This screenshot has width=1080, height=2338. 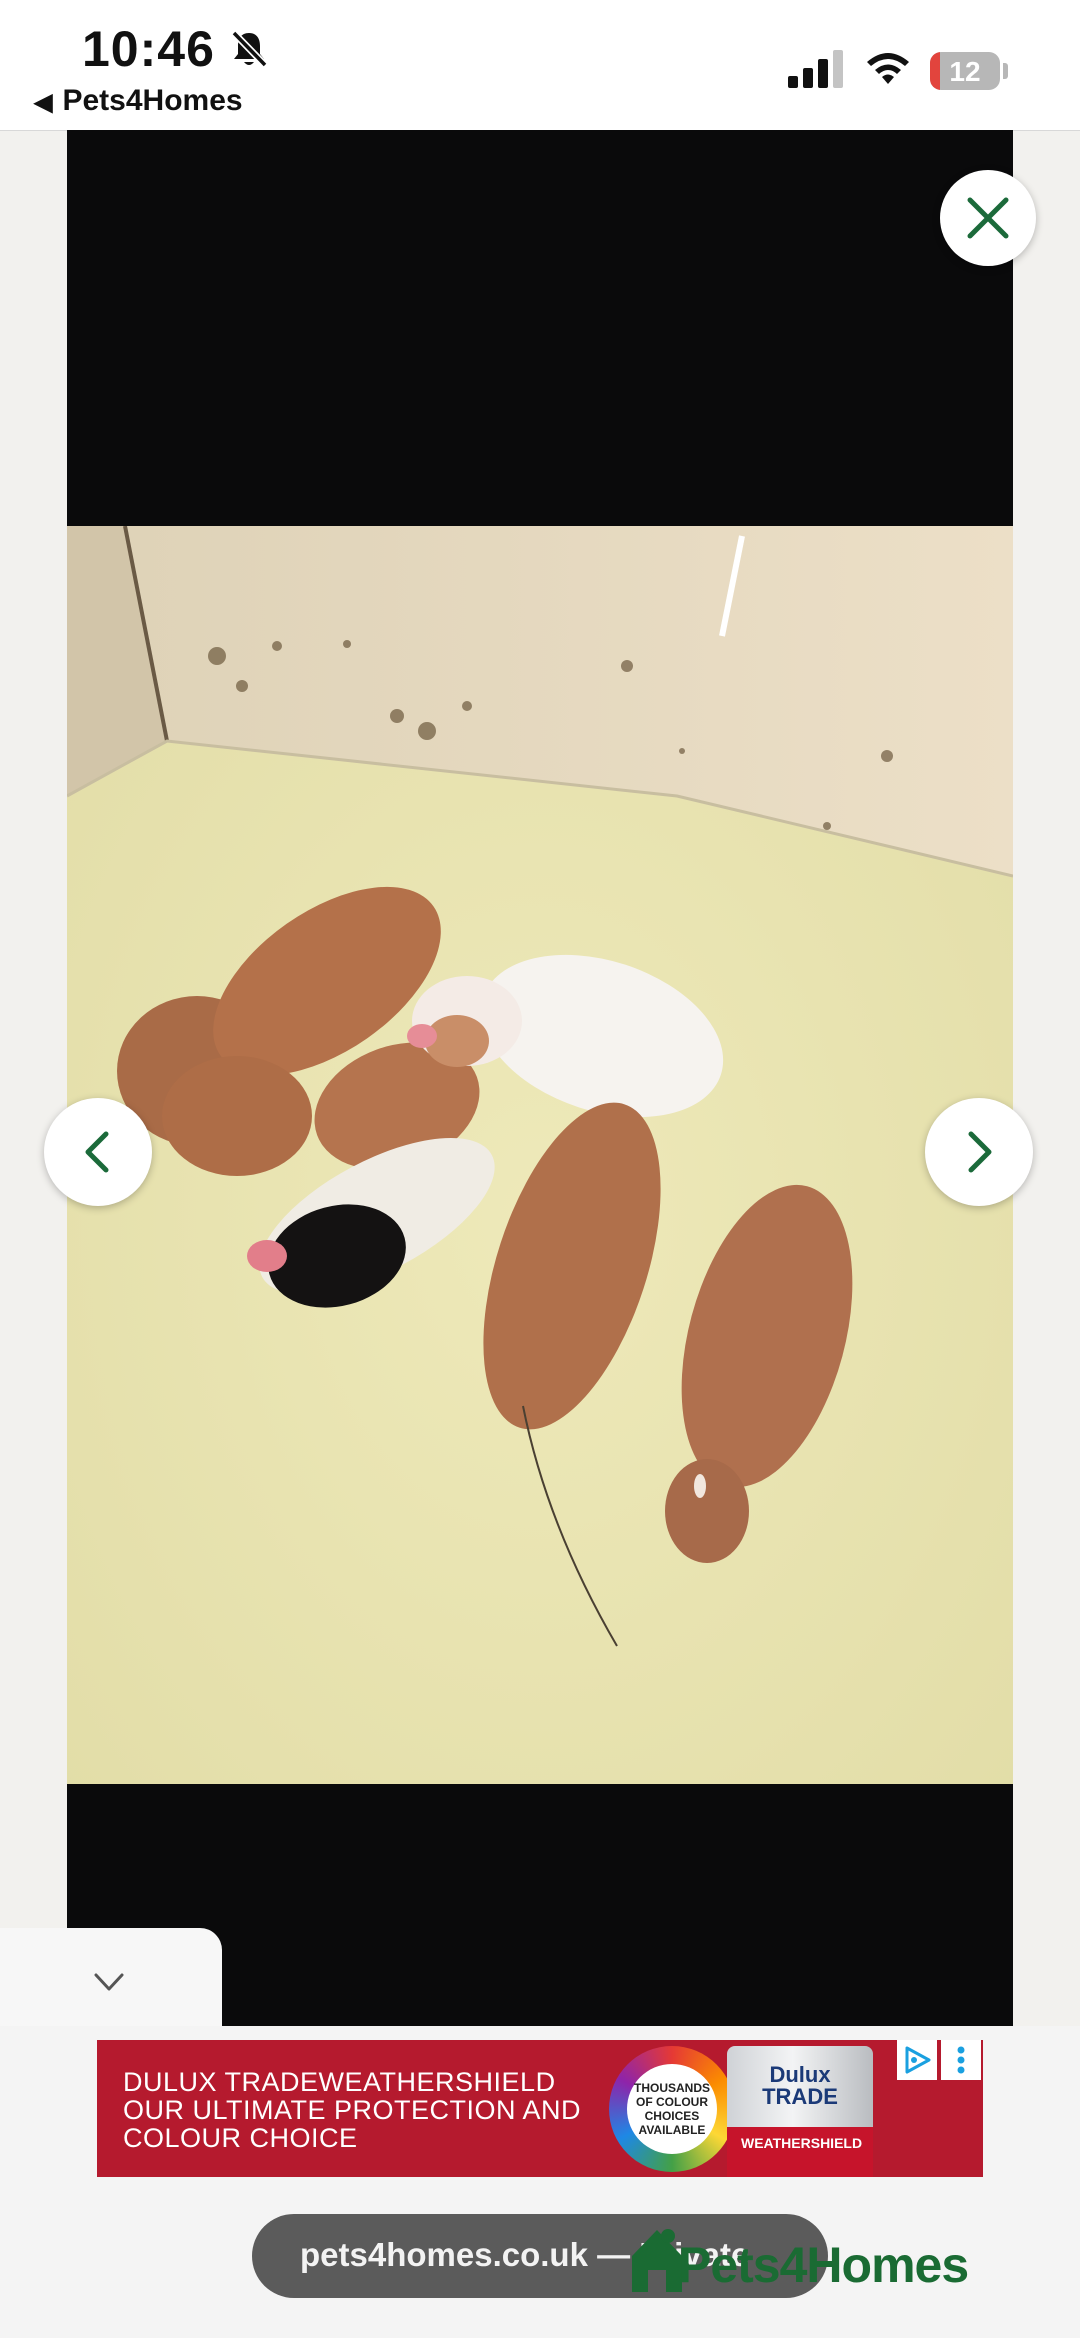 I want to click on chevron-right-icon, so click(x=980, y=1152).